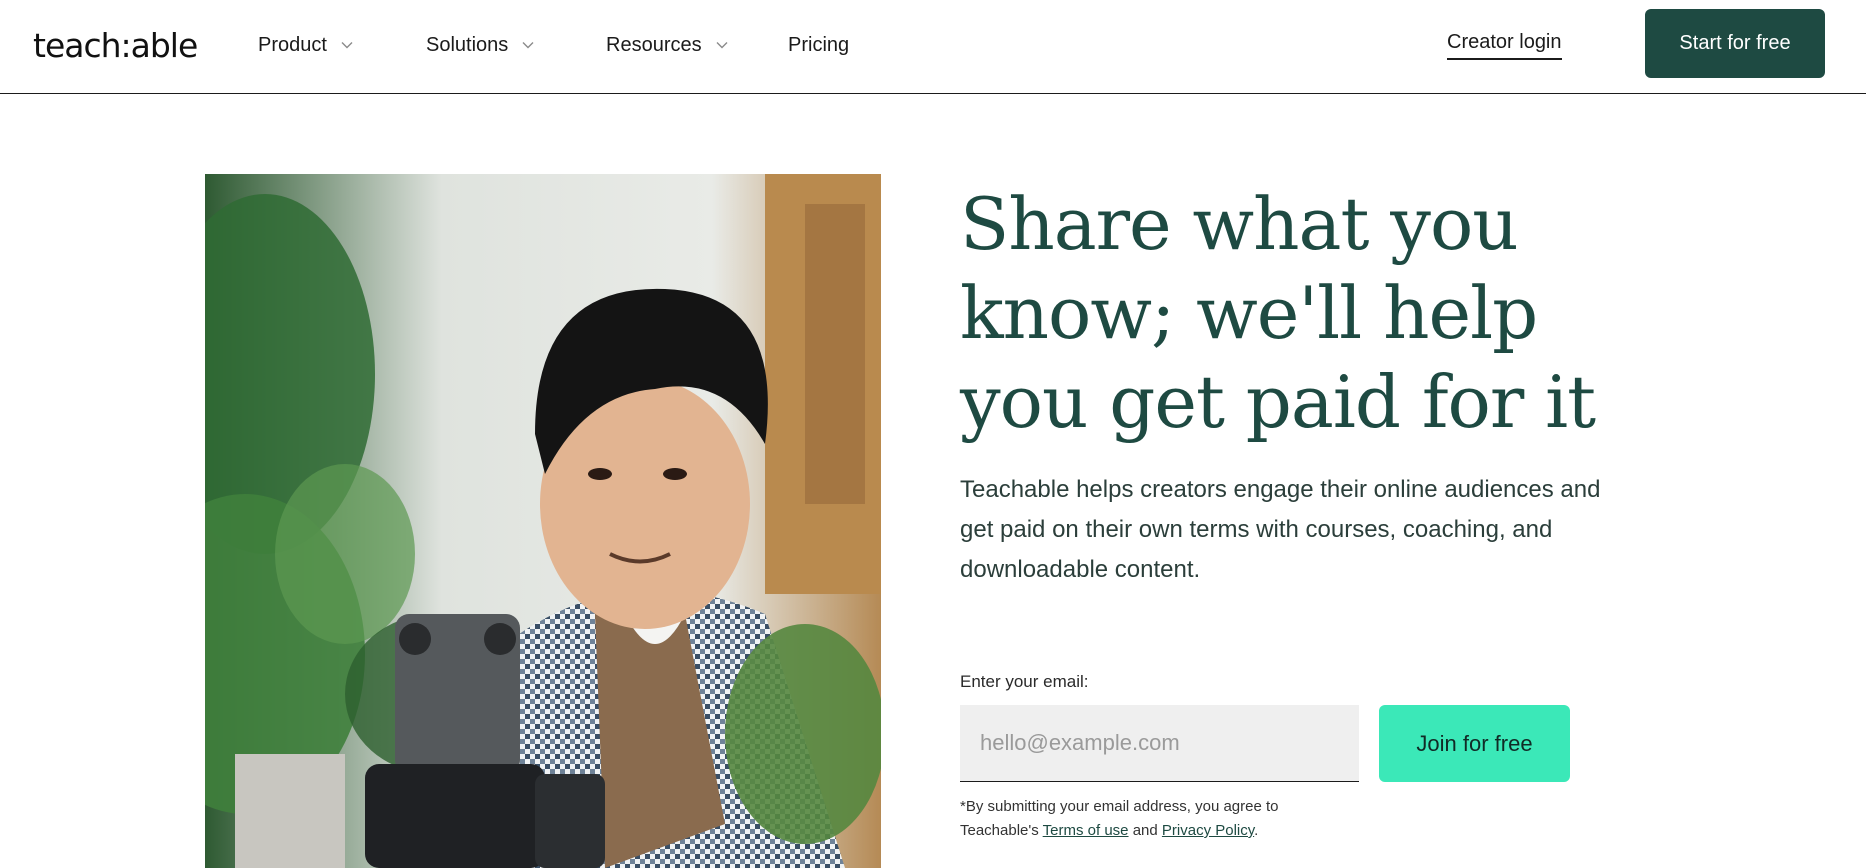 The height and width of the screenshot is (868, 1866). Describe the element at coordinates (1159, 743) in the screenshot. I see `email-input` at that location.